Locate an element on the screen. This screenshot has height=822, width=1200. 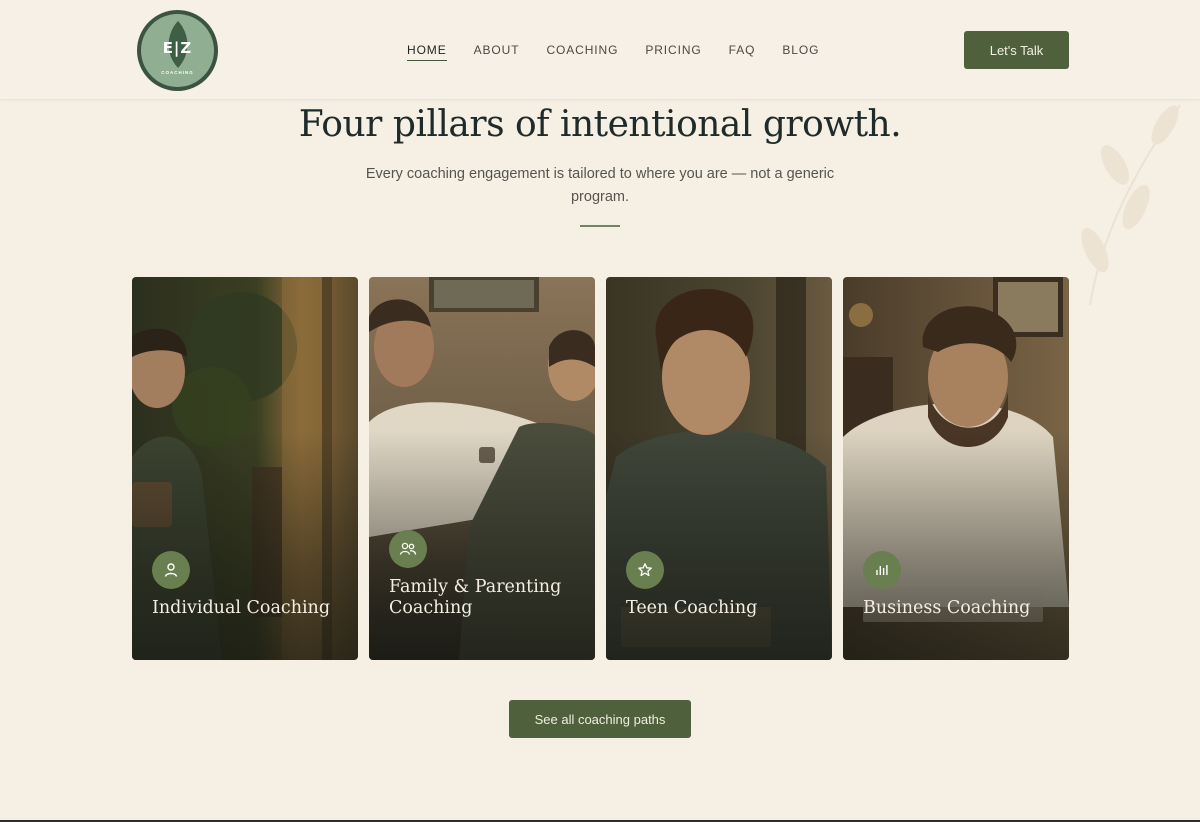
card-family-parenting-coaching: Family & Parenting Coaching is located at coordinates (482, 468).